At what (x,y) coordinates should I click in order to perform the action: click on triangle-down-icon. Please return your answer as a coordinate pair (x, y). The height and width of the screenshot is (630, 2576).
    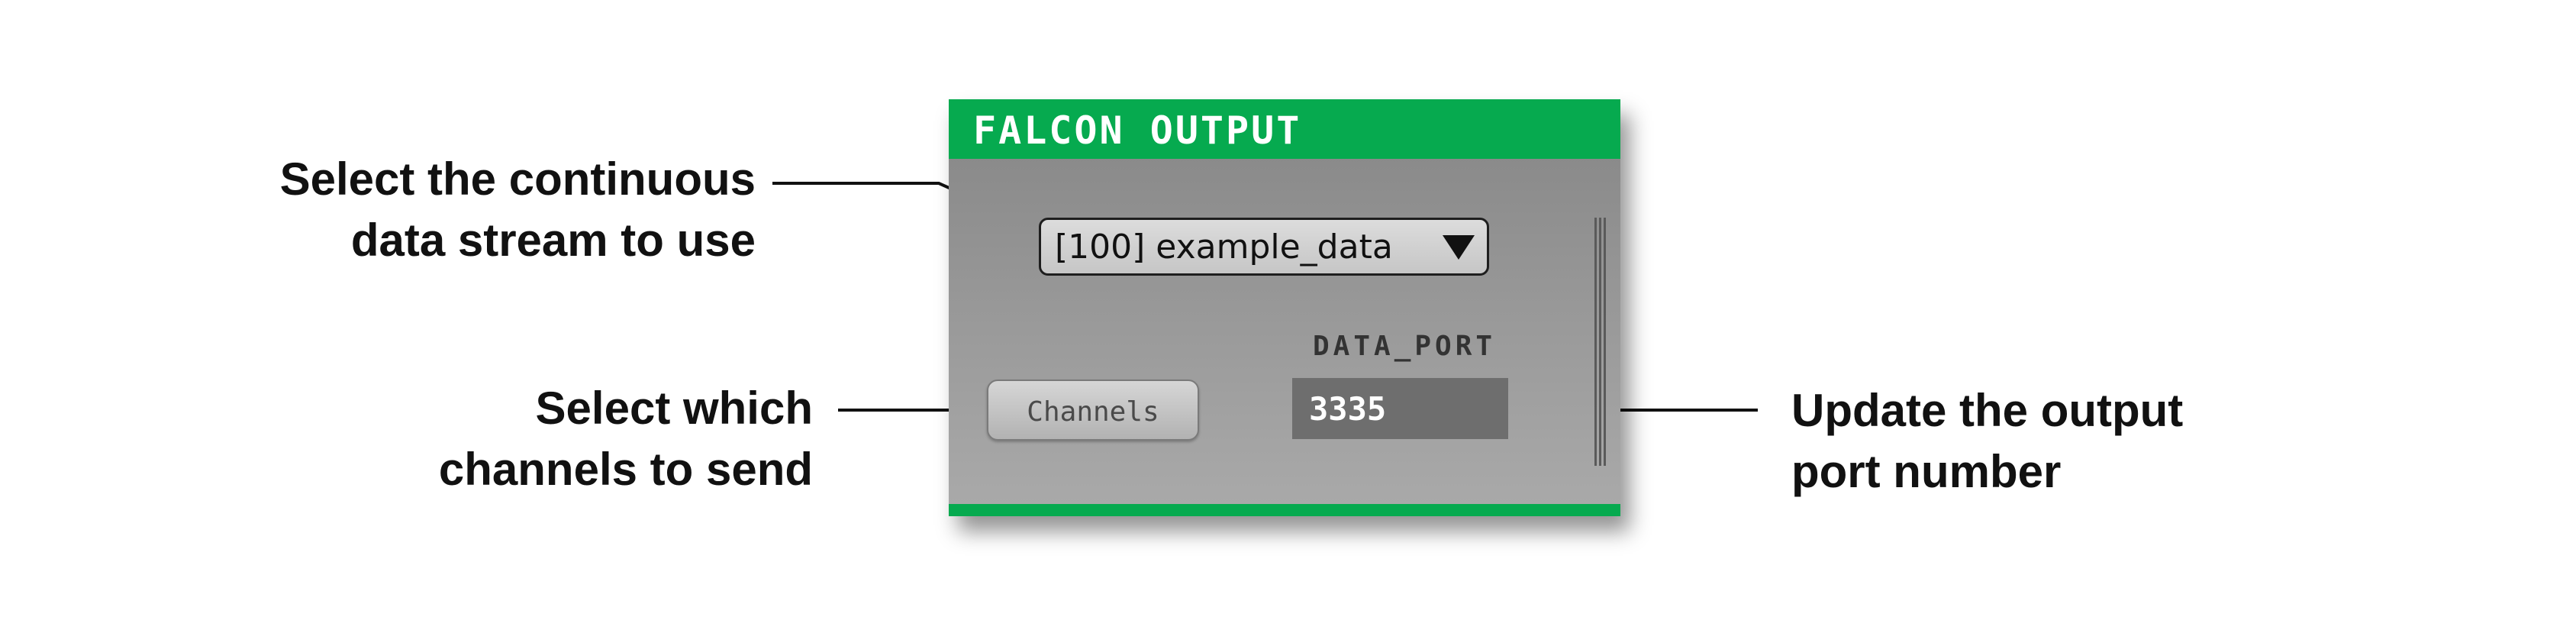
    Looking at the image, I should click on (1459, 247).